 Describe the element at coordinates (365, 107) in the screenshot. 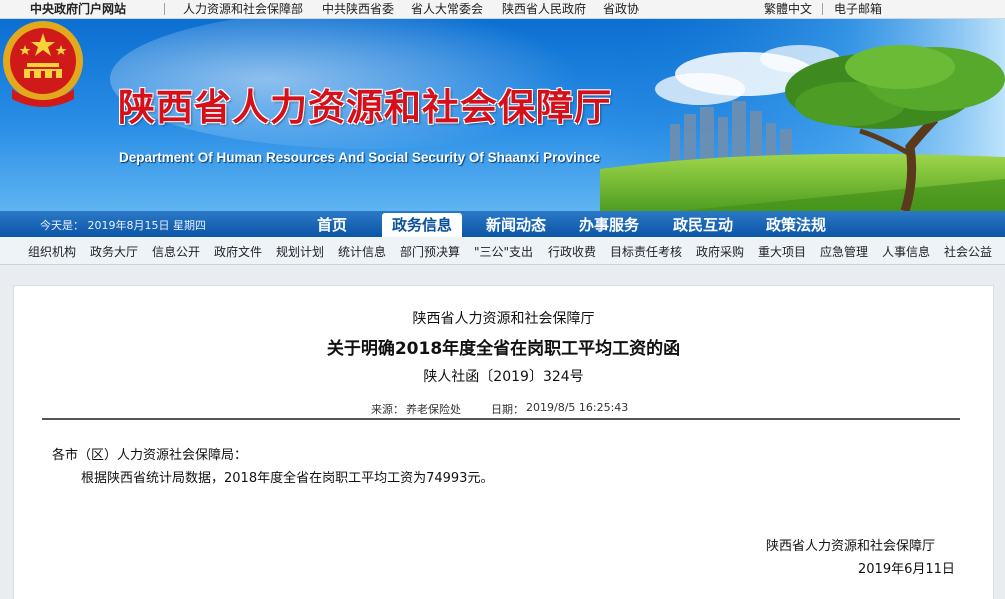

I see `site-title-cn: 陕西省人力资源和社会保障厅` at that location.